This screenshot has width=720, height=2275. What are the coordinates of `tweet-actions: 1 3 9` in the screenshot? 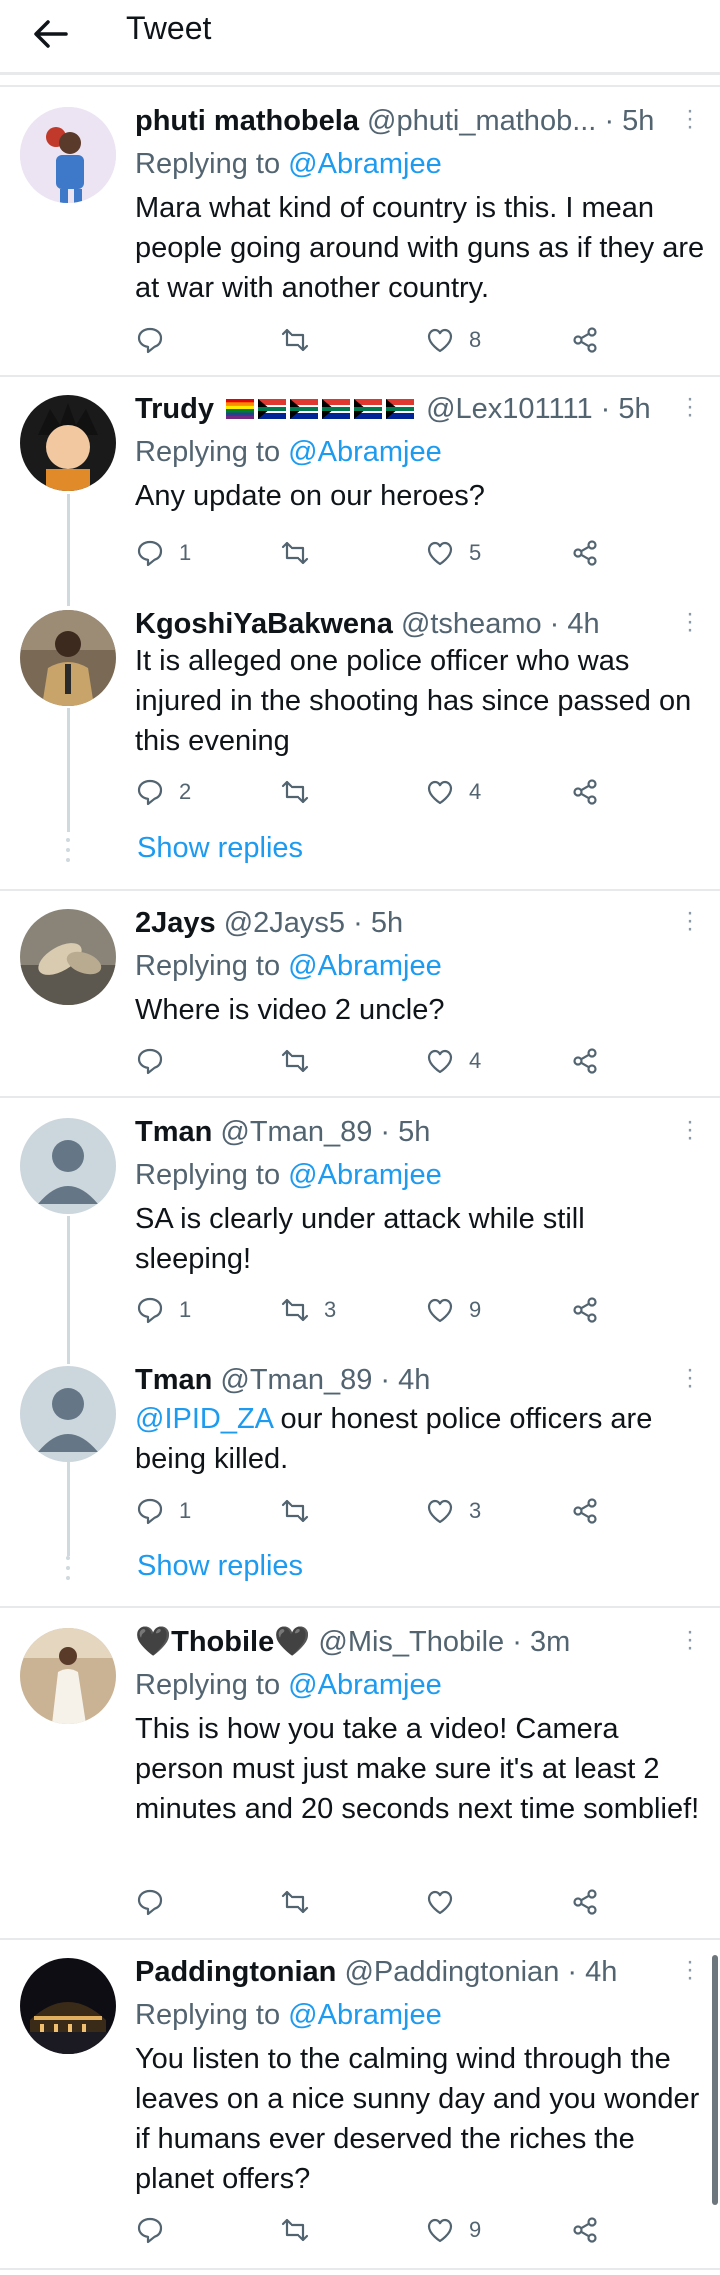 It's located at (375, 1310).